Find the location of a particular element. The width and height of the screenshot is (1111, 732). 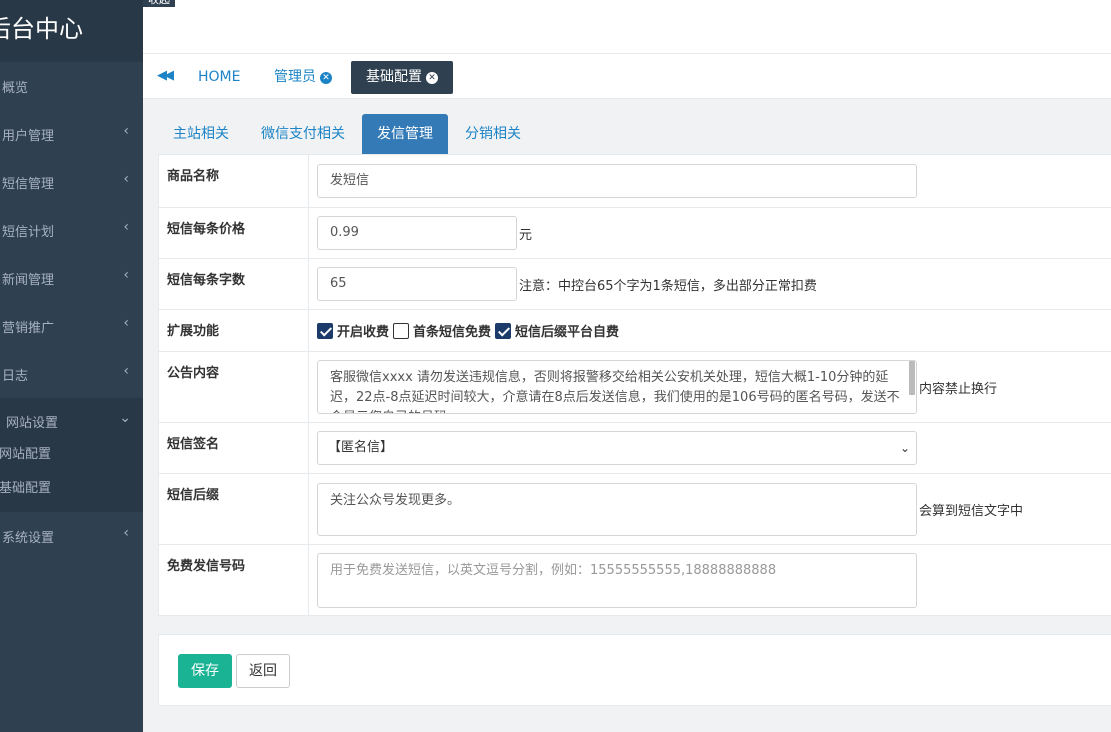

price-unit: 元 is located at coordinates (526, 235).